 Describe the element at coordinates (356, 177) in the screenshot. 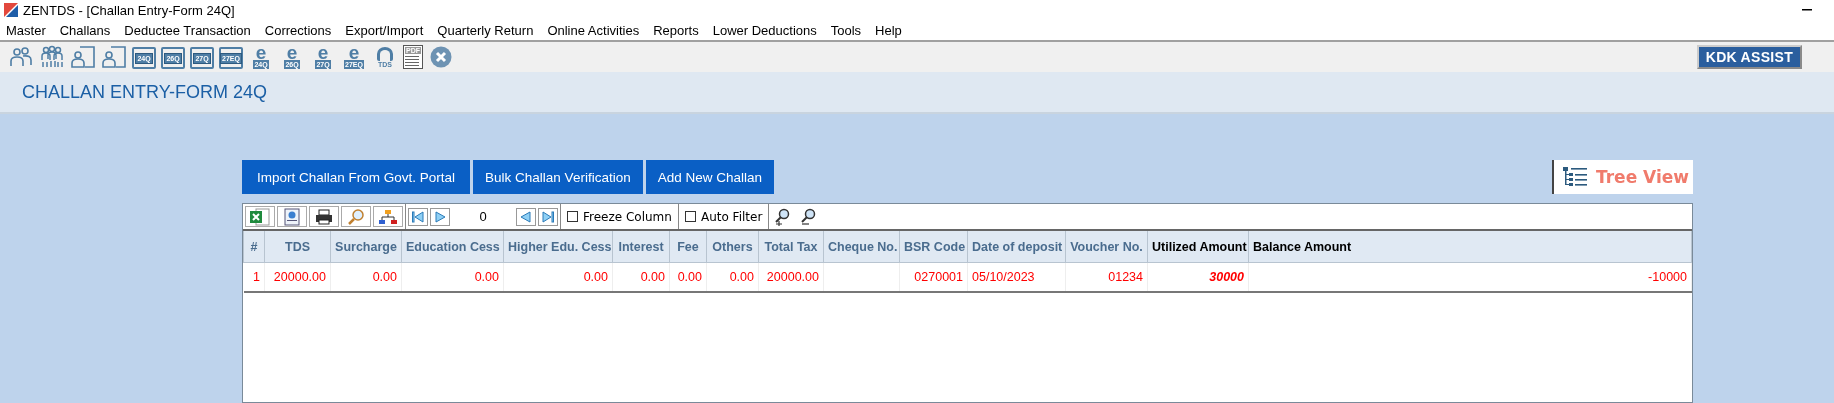

I see `action-button: Import Challan From Govt. Portal` at that location.